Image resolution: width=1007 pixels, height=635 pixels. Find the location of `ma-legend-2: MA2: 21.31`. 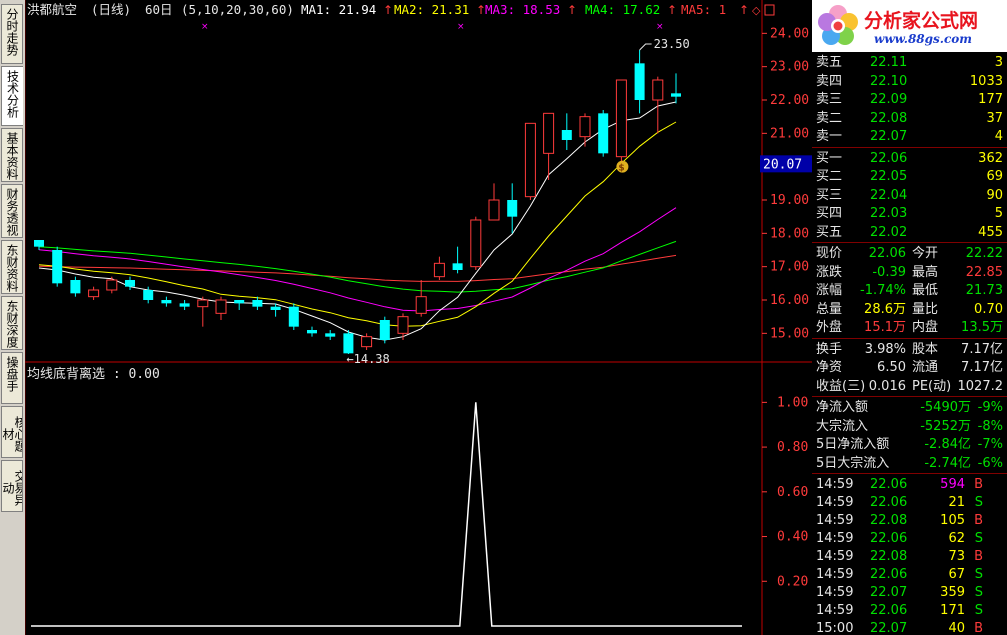

ma-legend-2: MA2: 21.31 is located at coordinates (431, 9).